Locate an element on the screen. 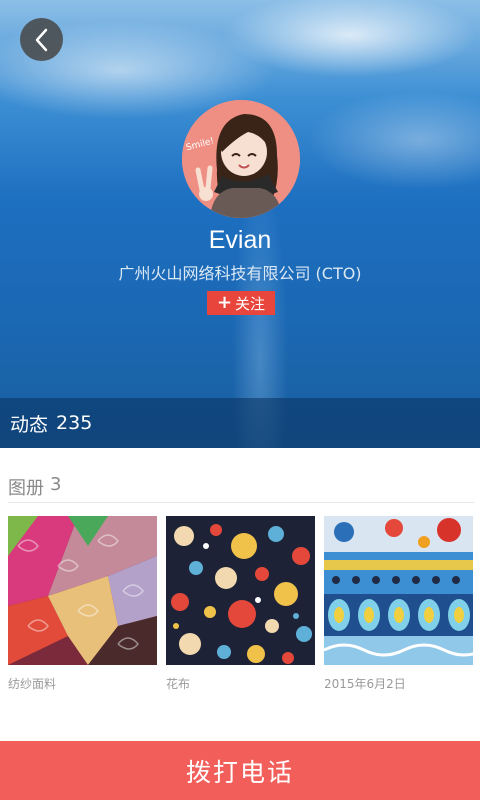 This screenshot has width=480, height=800. back-button is located at coordinates (41, 39).